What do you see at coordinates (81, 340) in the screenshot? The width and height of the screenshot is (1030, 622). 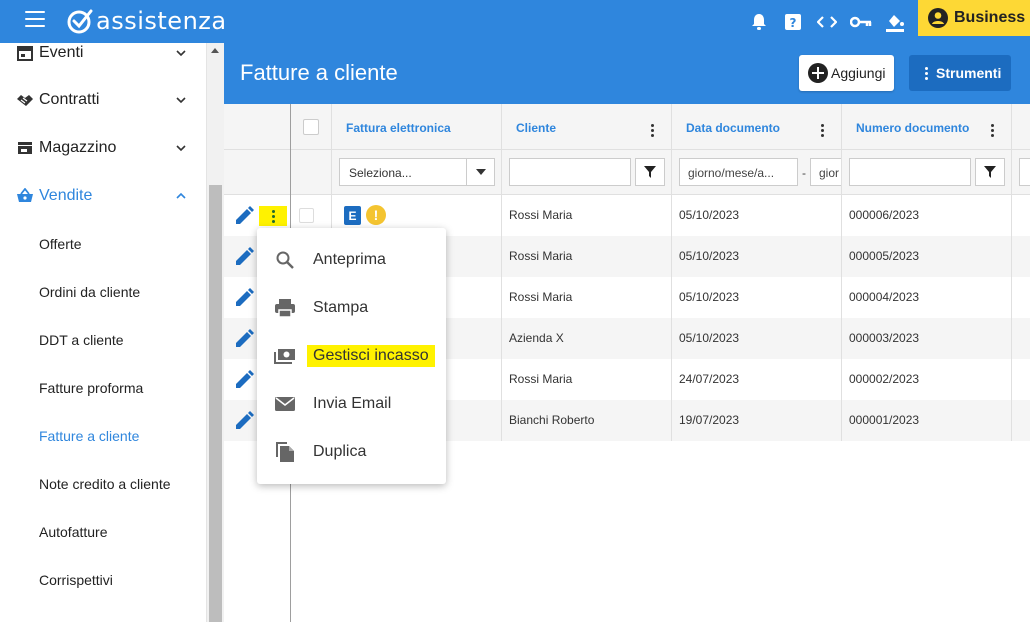 I see `sidebar-subitem-ddt: DDT a cliente` at bounding box center [81, 340].